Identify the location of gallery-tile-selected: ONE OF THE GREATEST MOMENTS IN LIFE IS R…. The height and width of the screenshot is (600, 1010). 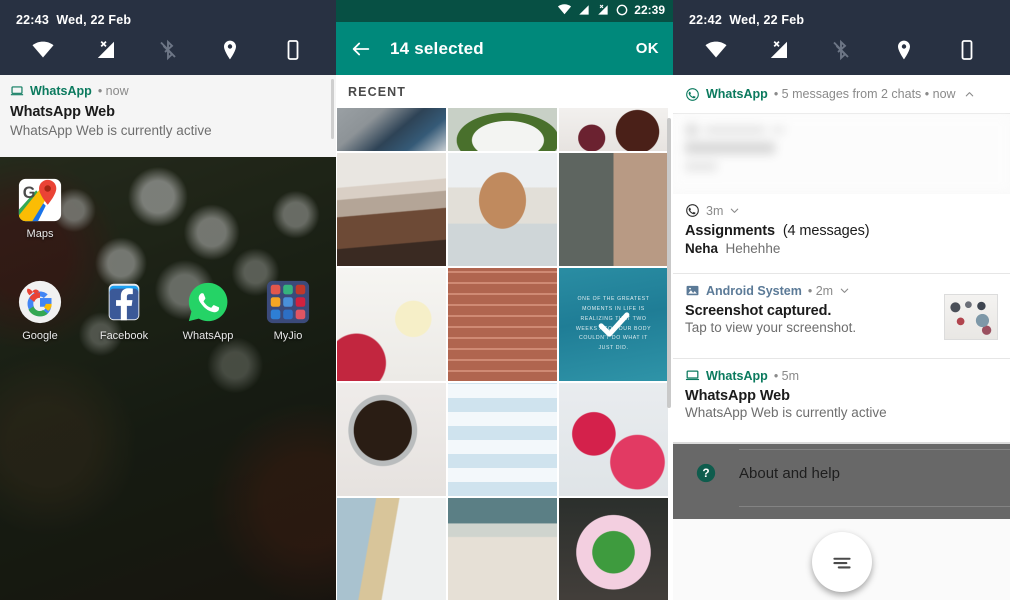
(613, 324).